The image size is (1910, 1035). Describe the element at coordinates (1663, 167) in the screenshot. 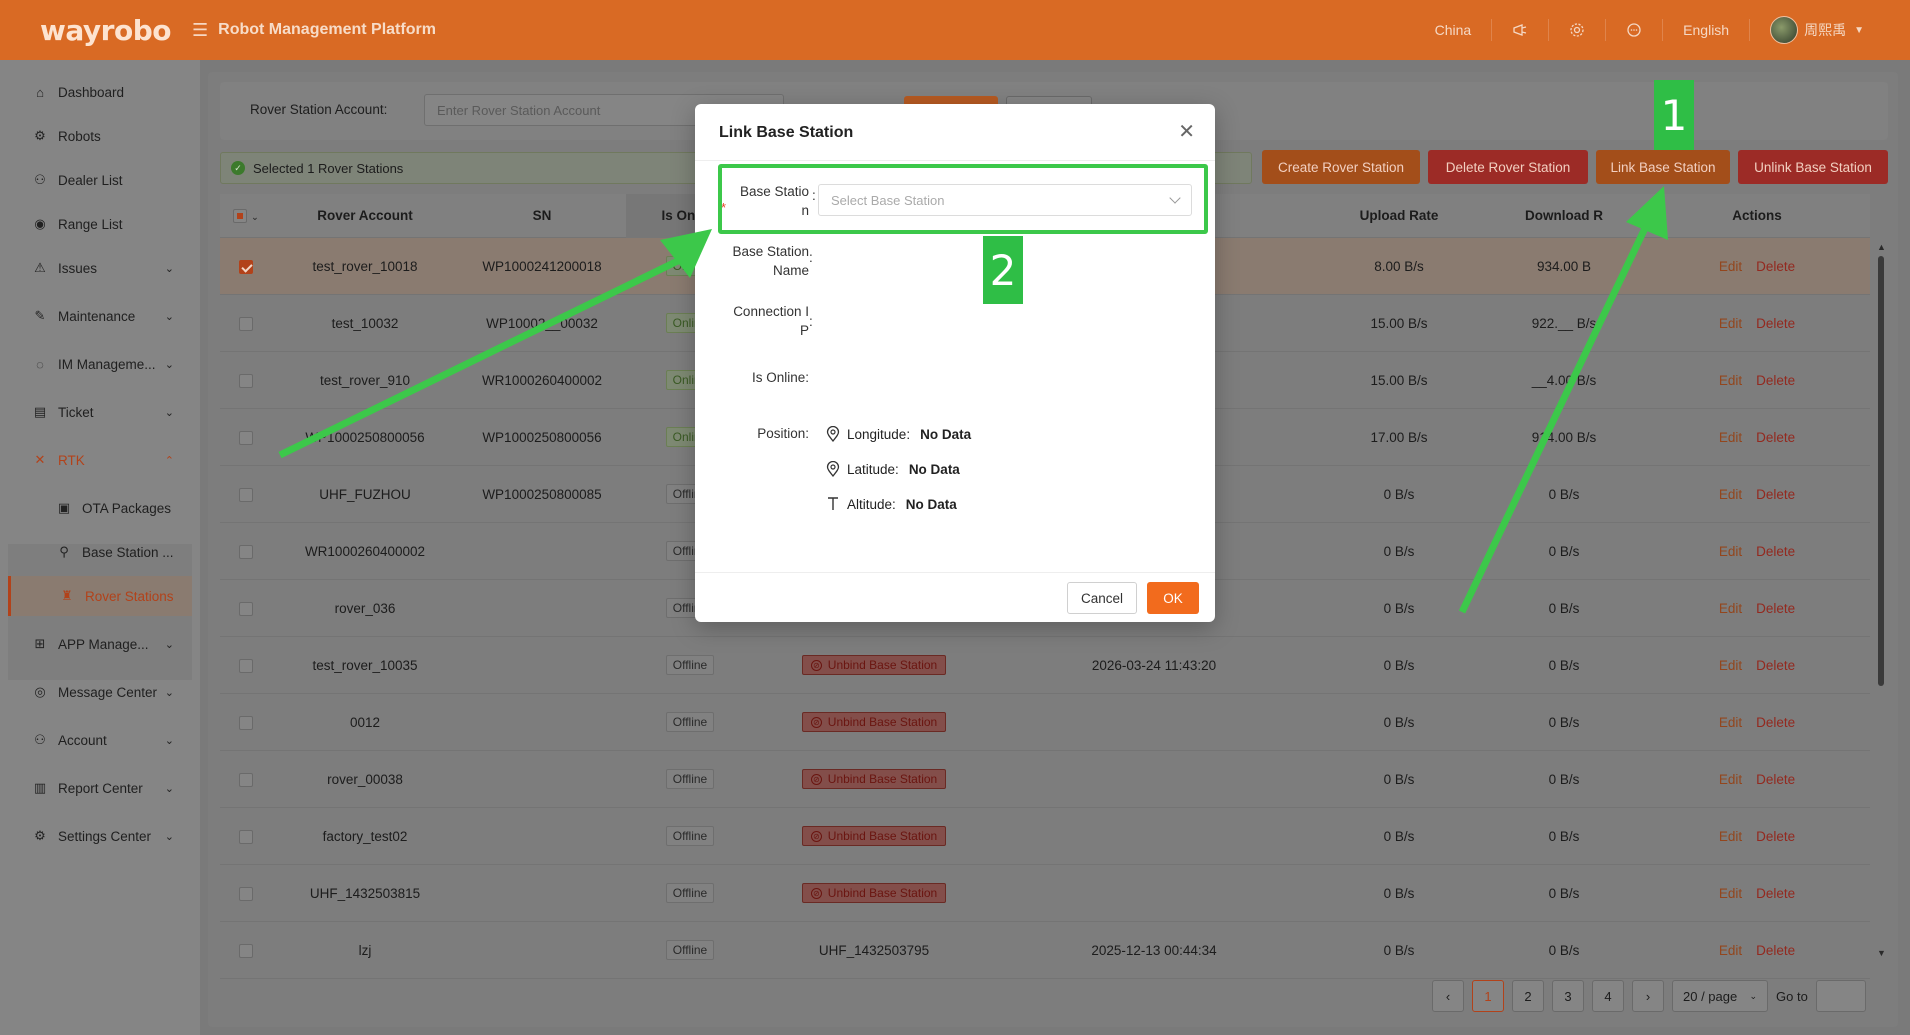

I see `link-base-station-button: Link Base Station` at that location.